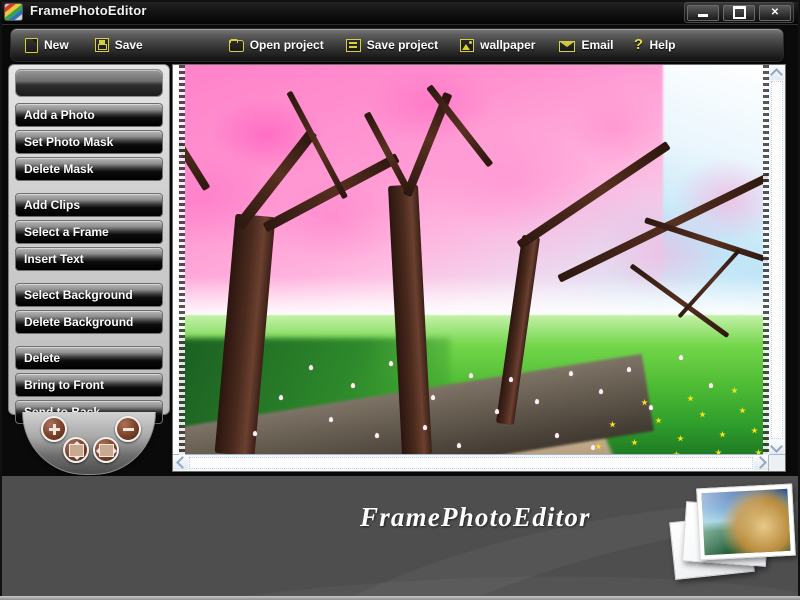  I want to click on sidebar-label-add-clips: Add Clips, so click(52, 205).